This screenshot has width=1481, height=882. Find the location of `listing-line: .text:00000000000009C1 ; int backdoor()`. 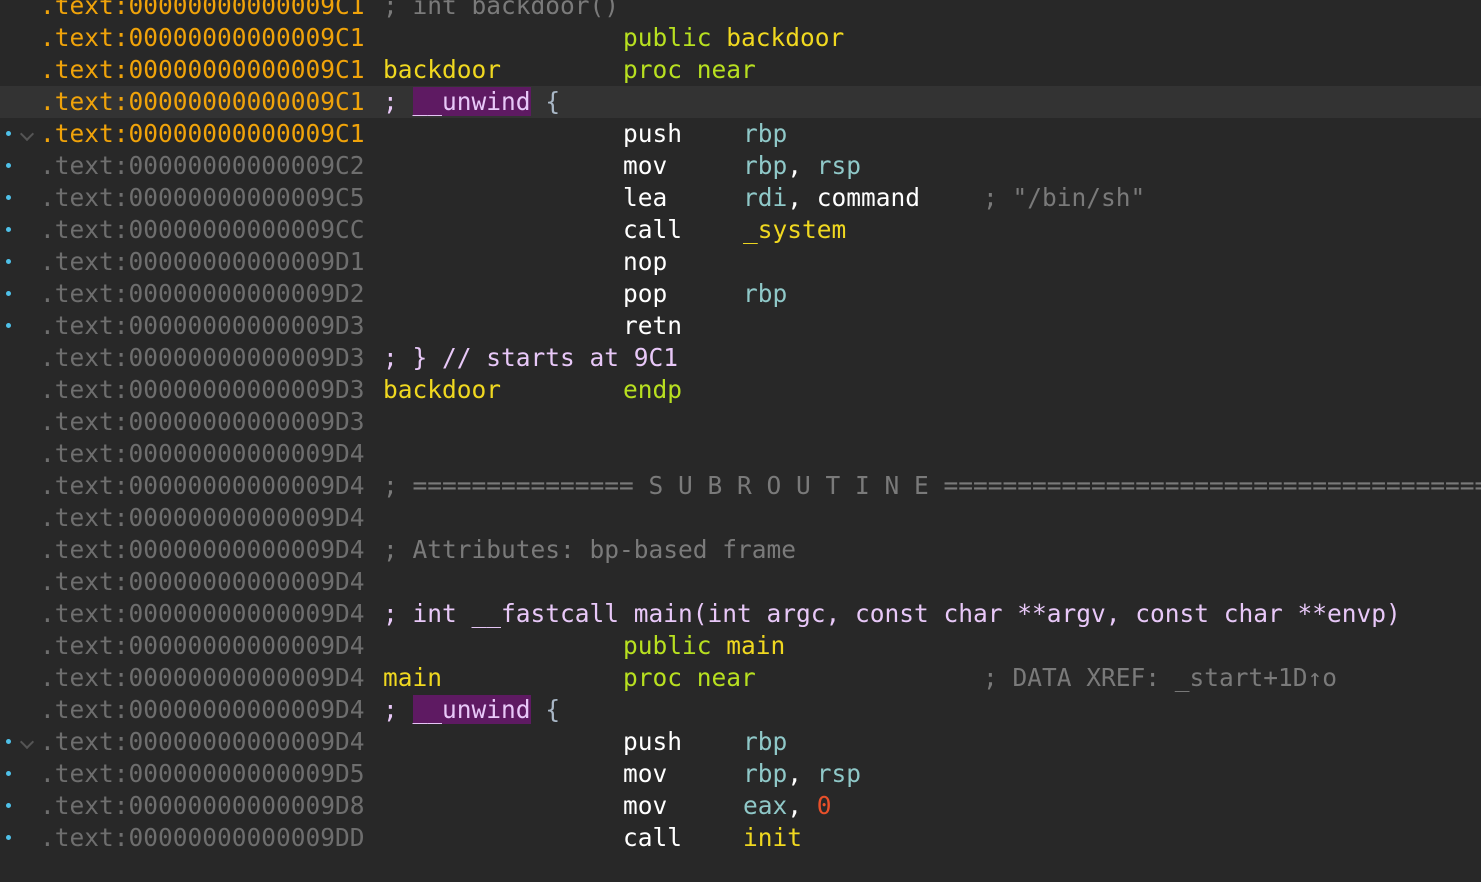

listing-line: .text:00000000000009C1 ; int backdoor() is located at coordinates (740, 11).